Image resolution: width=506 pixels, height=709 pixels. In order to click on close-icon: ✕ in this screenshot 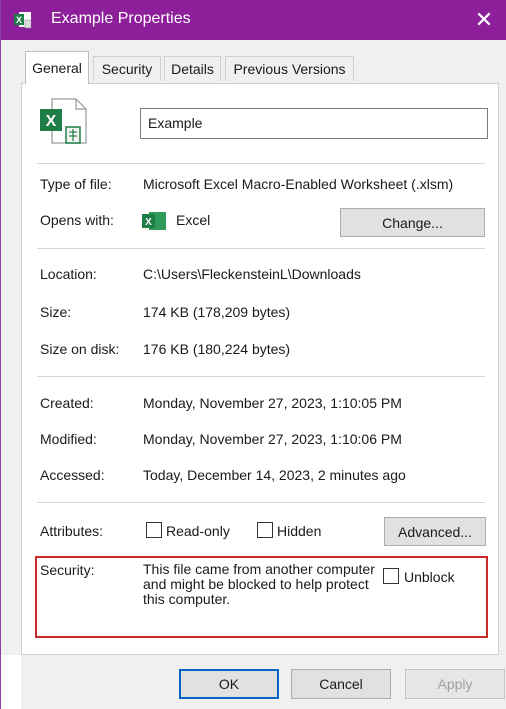, I will do `click(484, 19)`.